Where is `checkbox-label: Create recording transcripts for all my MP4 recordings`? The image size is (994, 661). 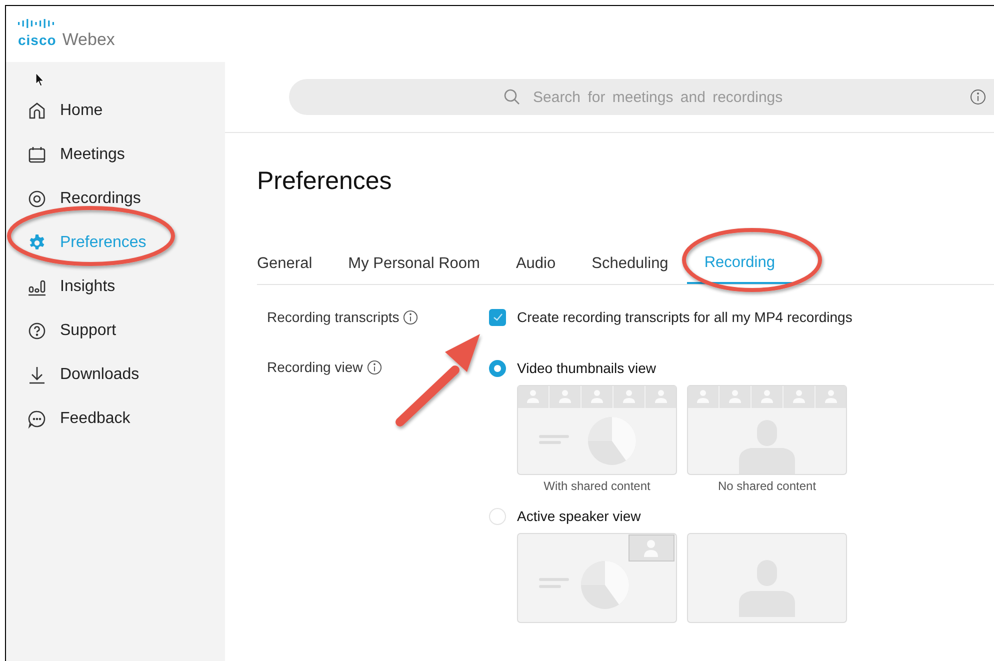 checkbox-label: Create recording transcripts for all my MP4 recordings is located at coordinates (684, 317).